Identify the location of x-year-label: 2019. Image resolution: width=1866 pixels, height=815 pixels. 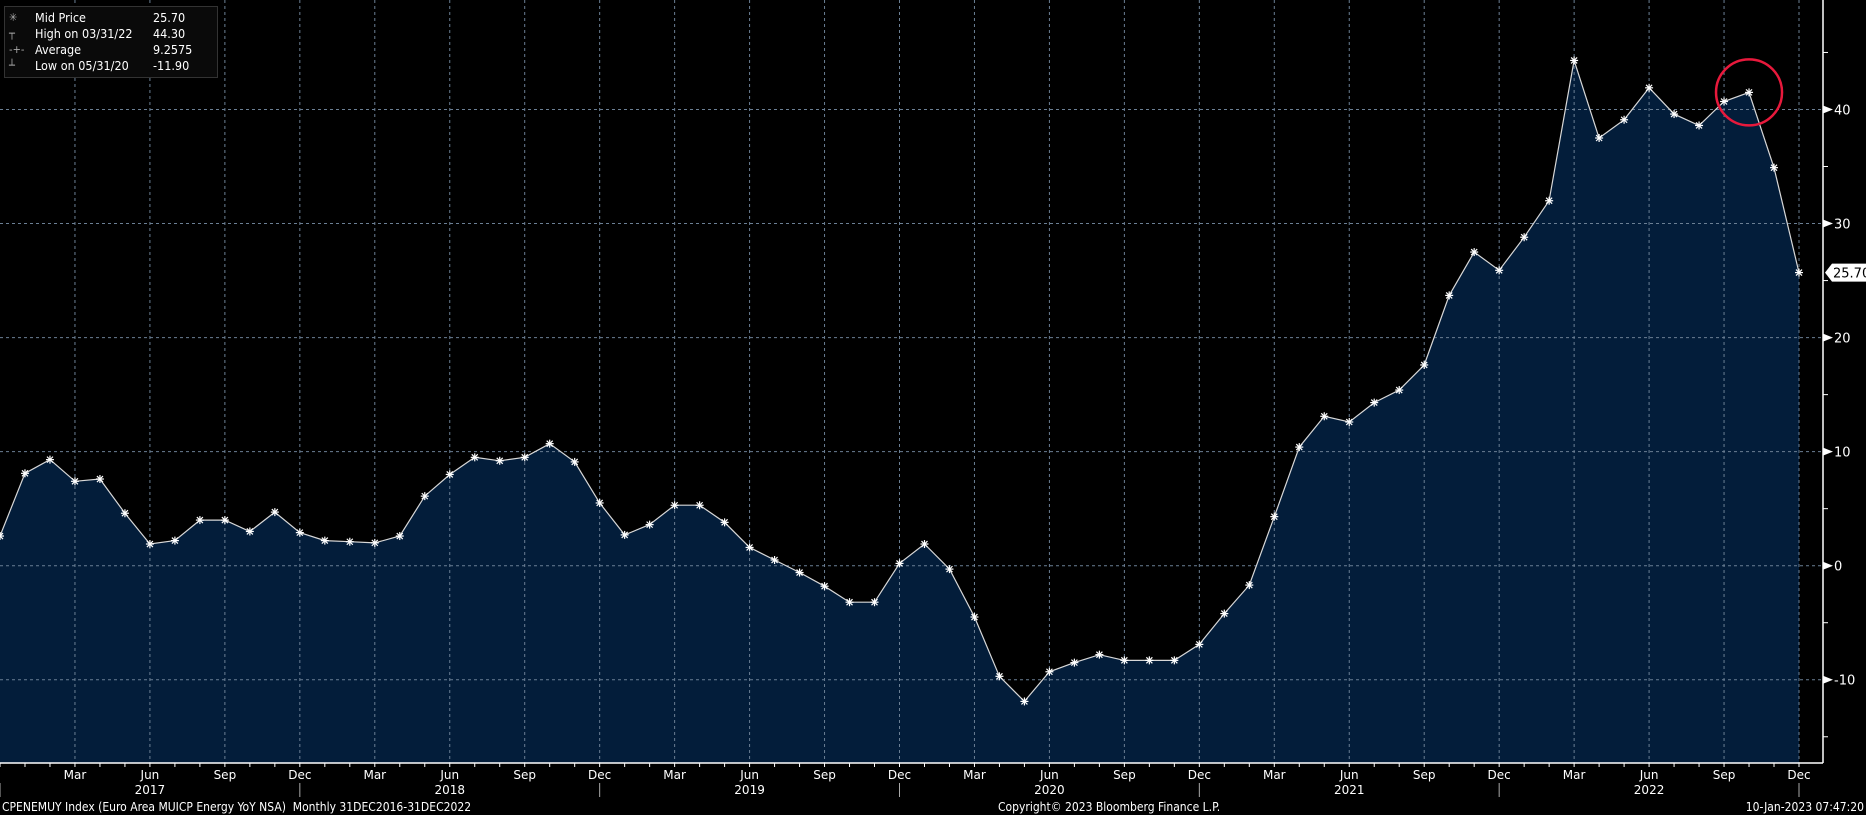
(749, 790).